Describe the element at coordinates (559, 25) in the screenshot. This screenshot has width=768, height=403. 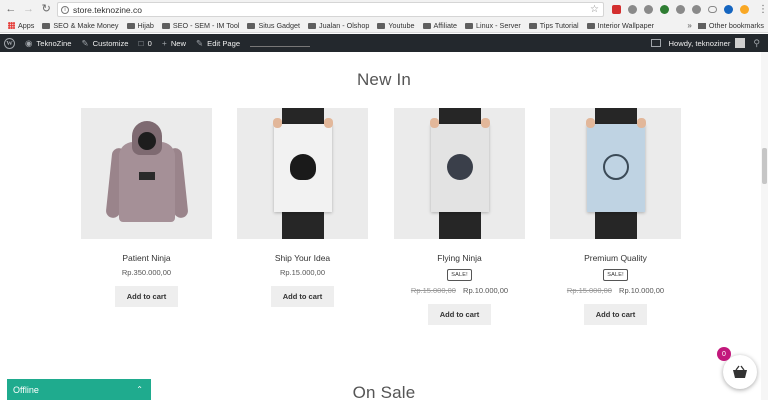
I see `bookmark-label: Tips Tutorial` at that location.